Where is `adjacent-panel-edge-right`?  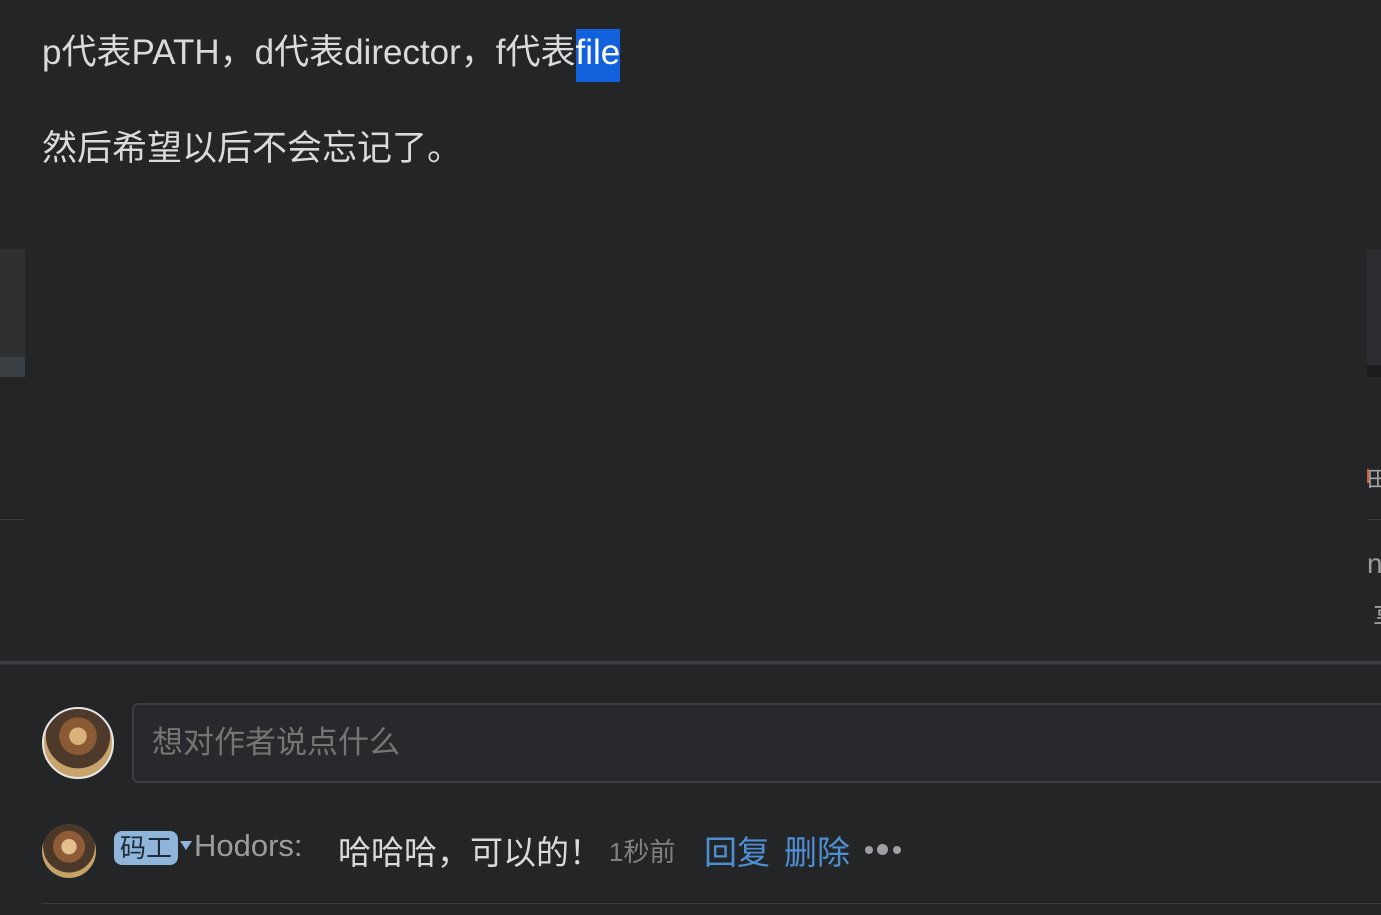
adjacent-panel-edge-right is located at coordinates (1374, 313).